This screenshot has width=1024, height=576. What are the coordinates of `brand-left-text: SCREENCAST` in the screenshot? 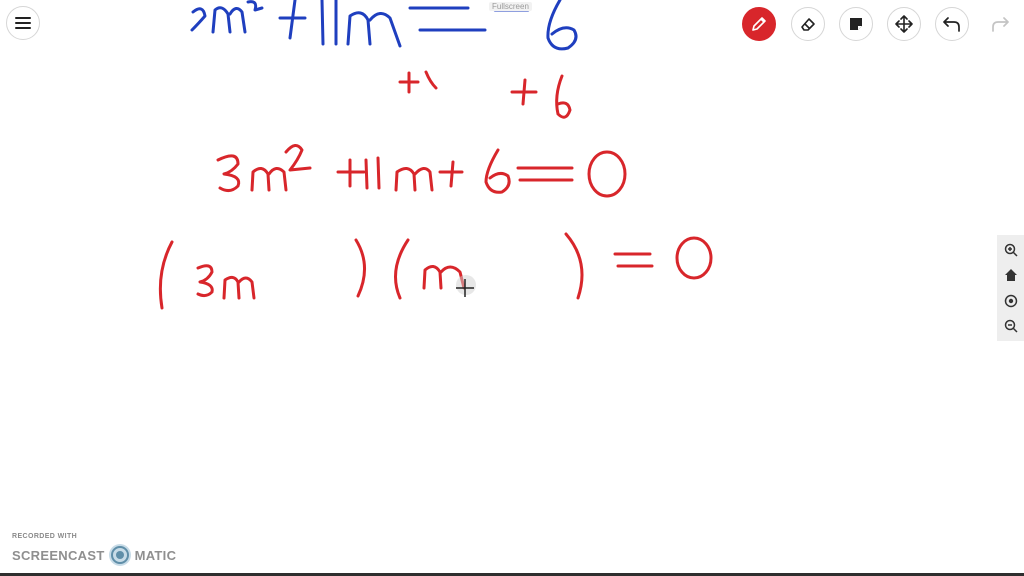 It's located at (58, 555).